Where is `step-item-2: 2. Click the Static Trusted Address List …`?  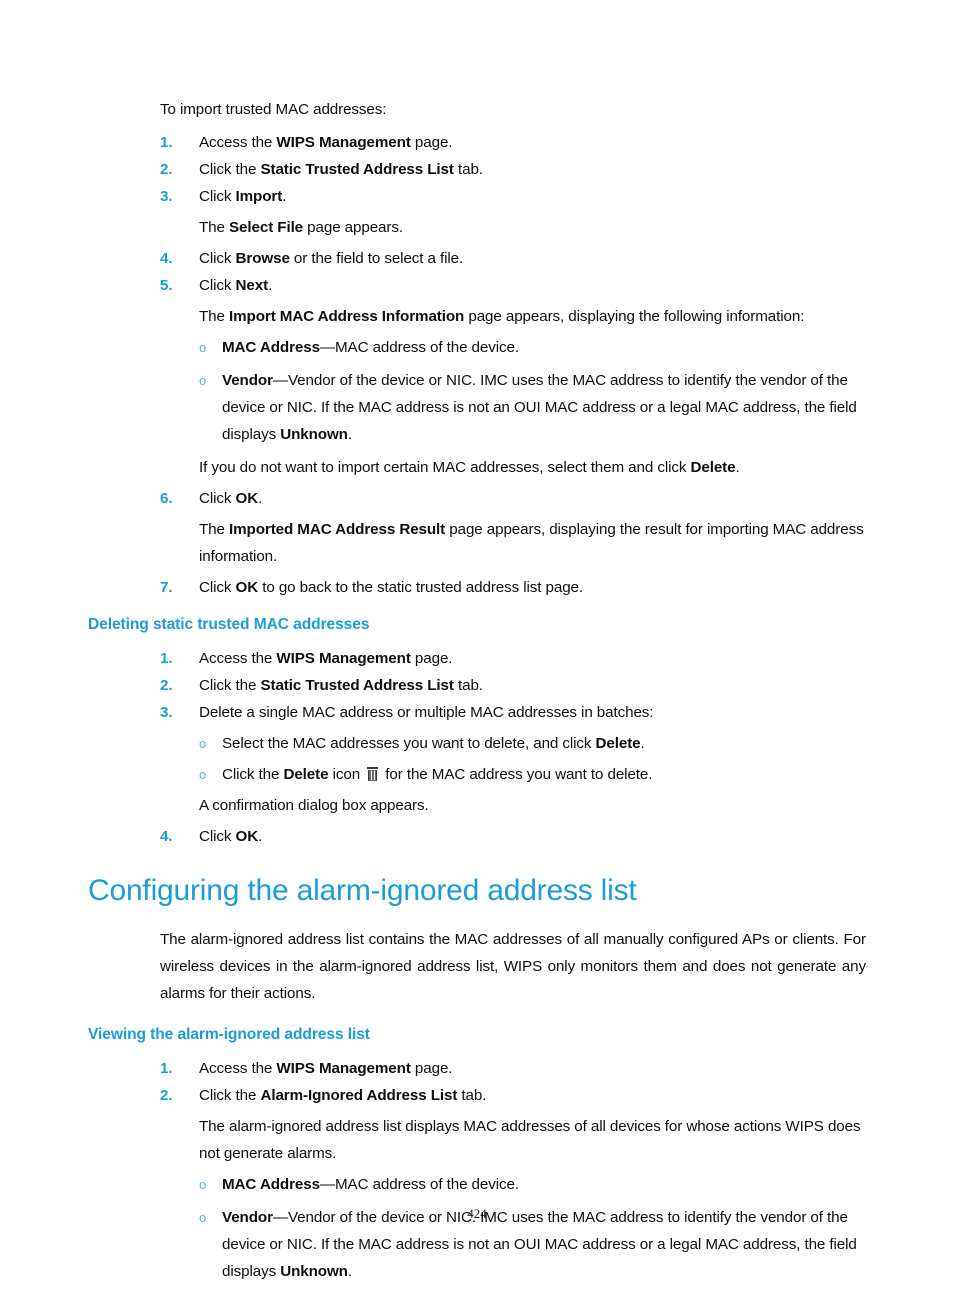
step-item-2: 2. Click the Static Trusted Address List … is located at coordinates (513, 169).